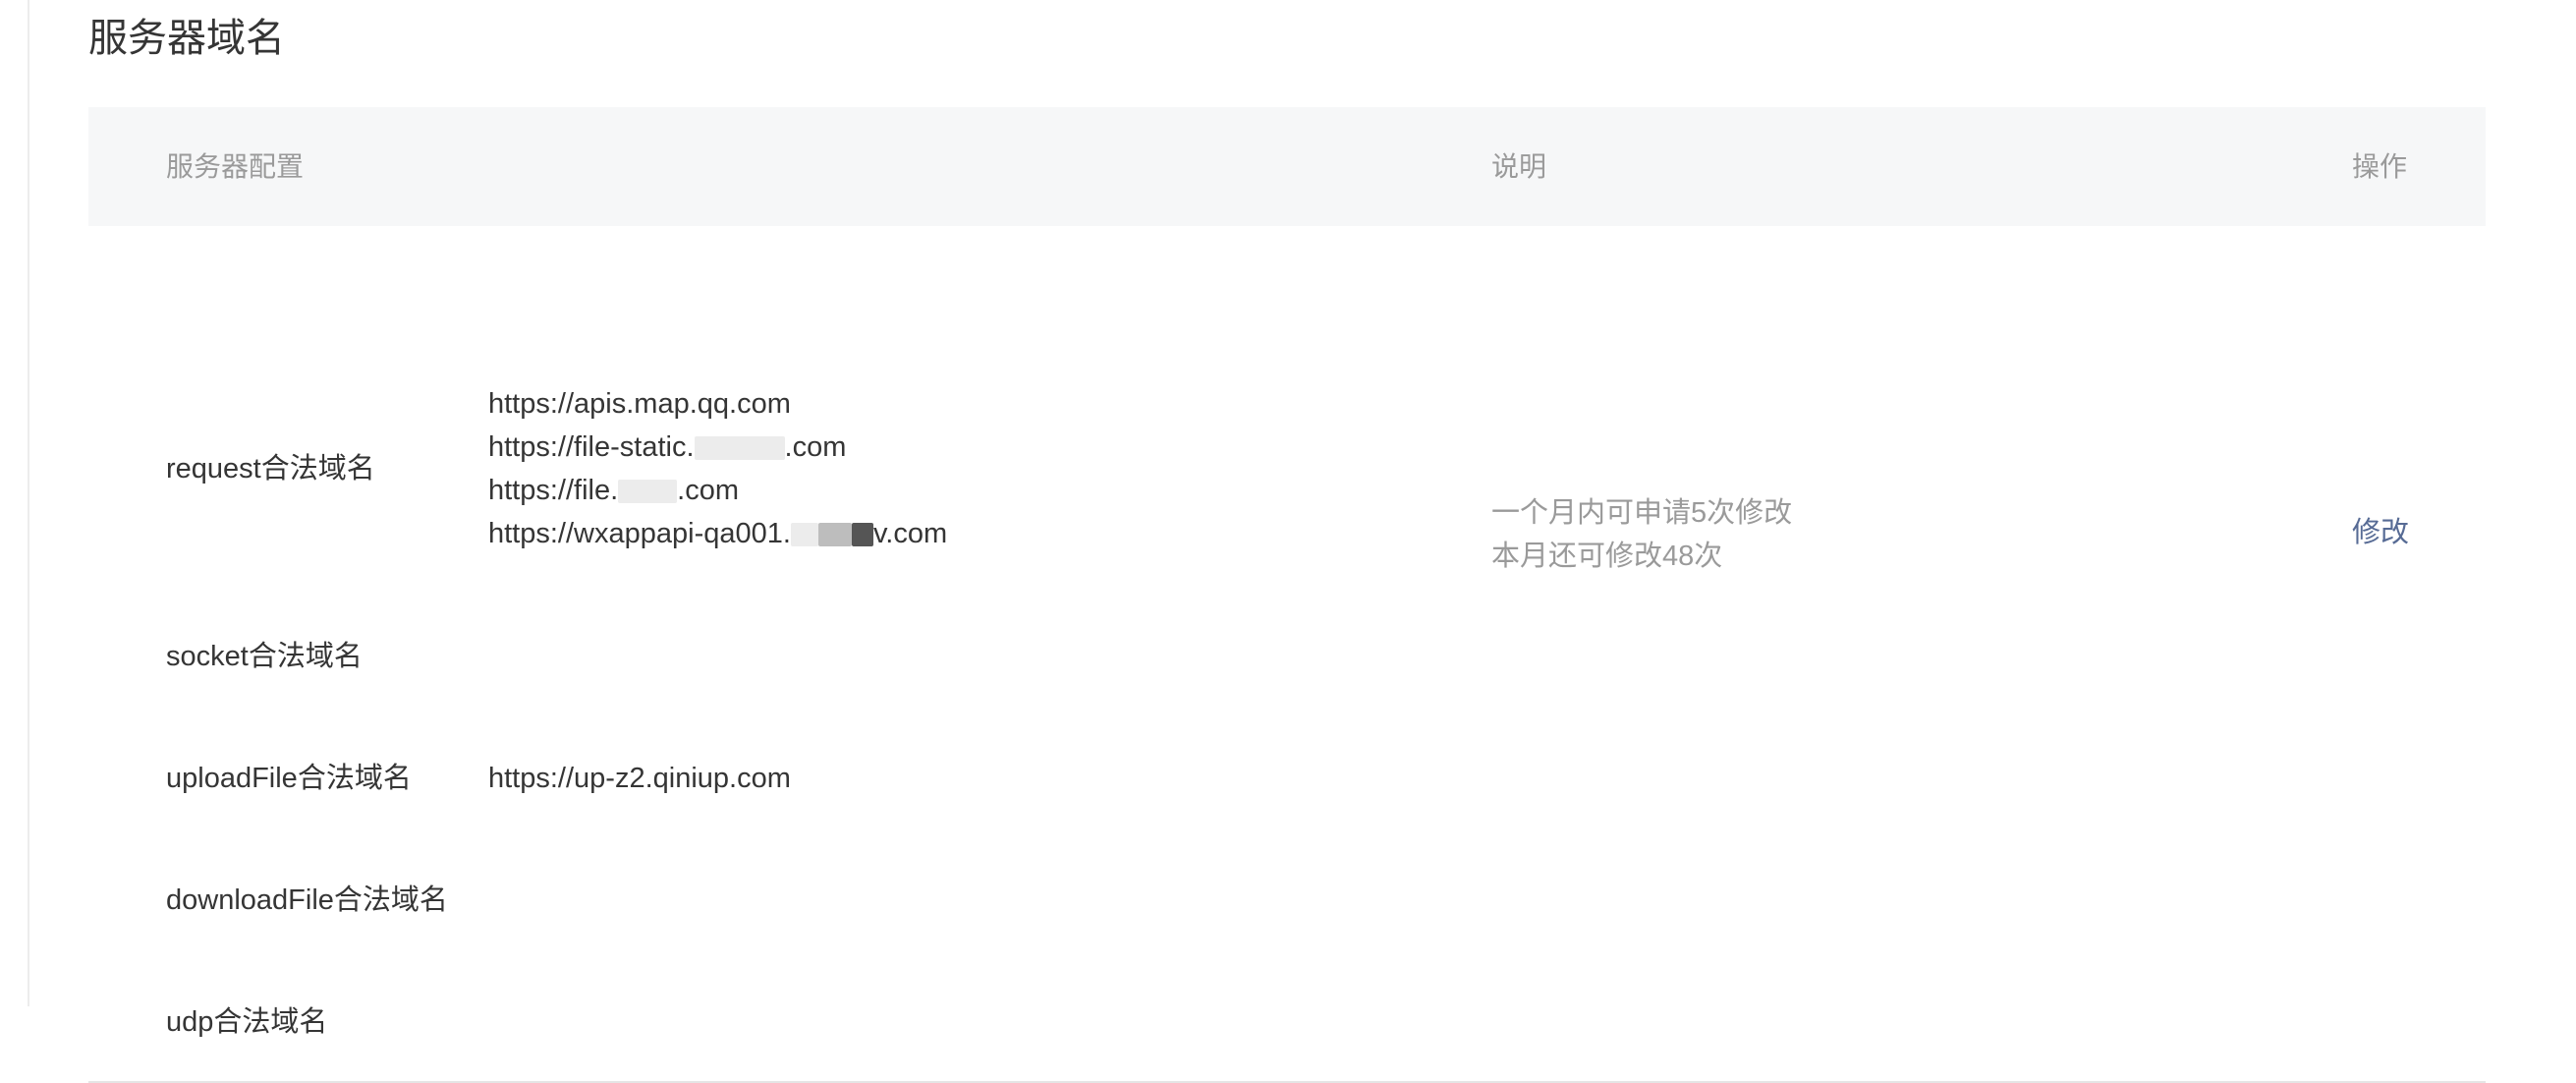 Image resolution: width=2576 pixels, height=1083 pixels. What do you see at coordinates (1642, 513) in the screenshot?
I see `description-monthly-limit: 一个月内可申请5次修改` at bounding box center [1642, 513].